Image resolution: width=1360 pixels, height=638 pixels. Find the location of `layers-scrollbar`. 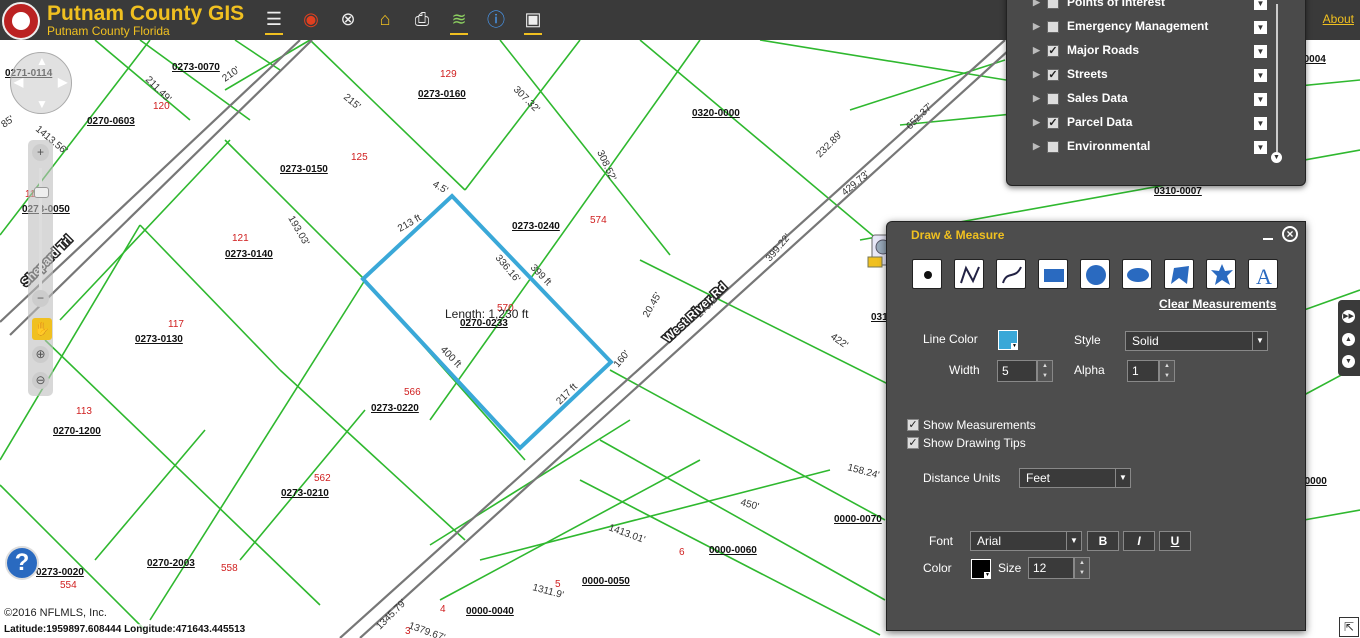

layers-scrollbar is located at coordinates (1277, 78).